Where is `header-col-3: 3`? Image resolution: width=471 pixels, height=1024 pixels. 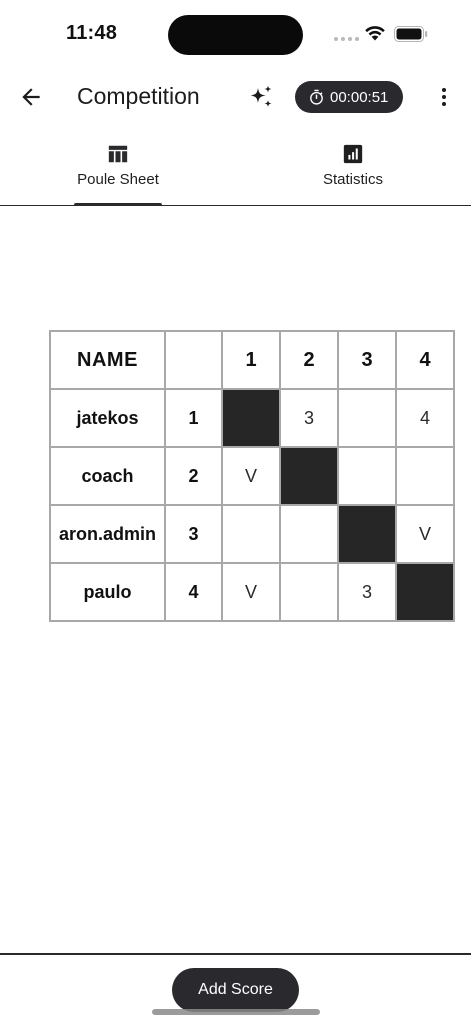
header-col-3: 3 is located at coordinates (367, 360).